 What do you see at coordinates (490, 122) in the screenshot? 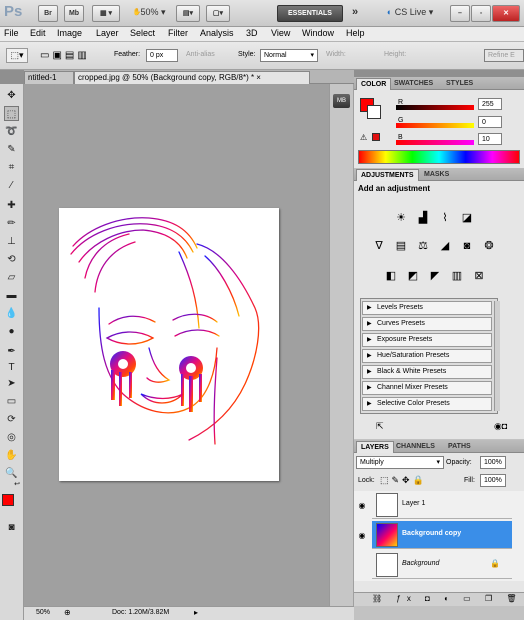
I see `g-input: 0` at bounding box center [490, 122].